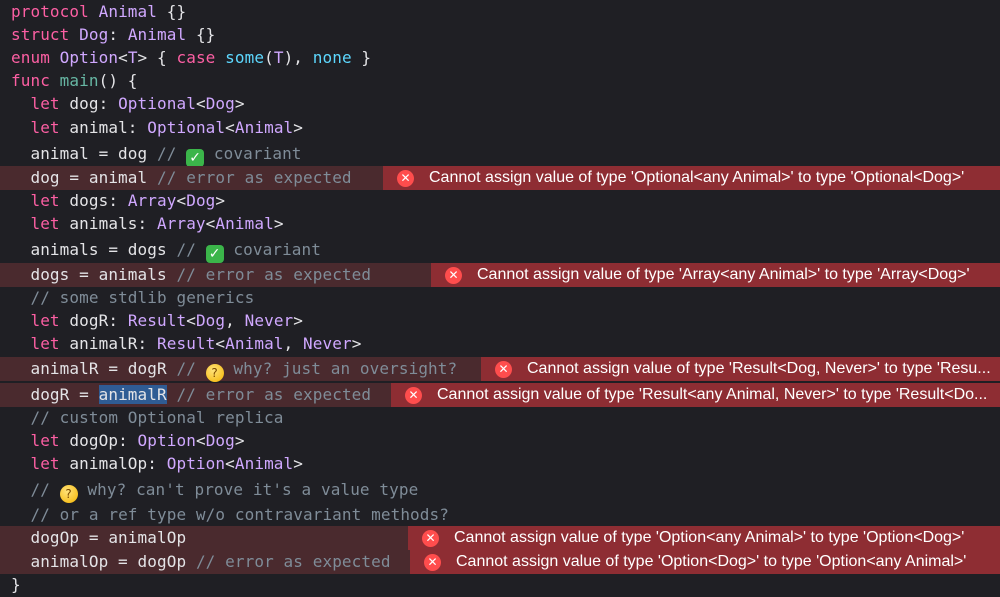 Image resolution: width=1000 pixels, height=597 pixels. Describe the element at coordinates (500, 104) in the screenshot. I see `code-line-5: let dog: Optional<Dog>` at that location.